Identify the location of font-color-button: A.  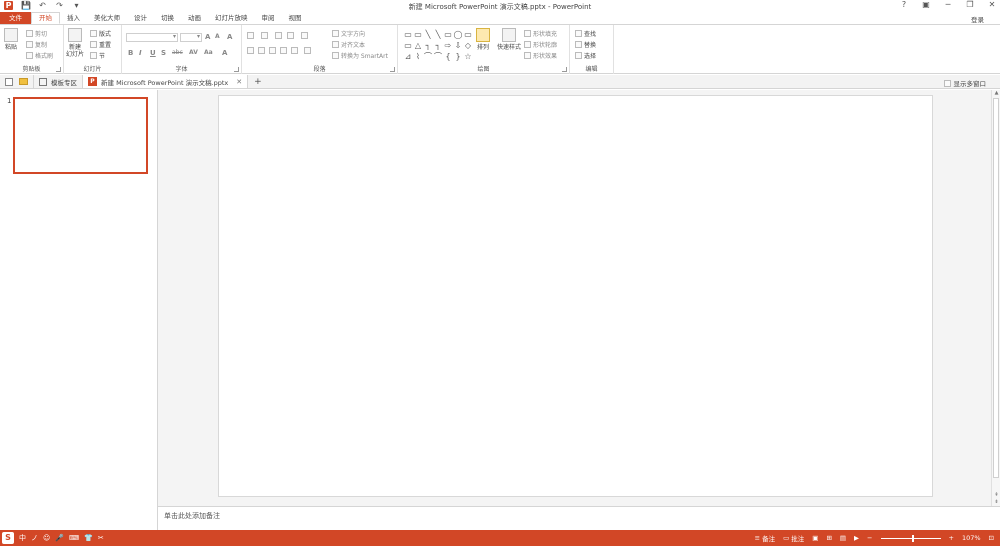
(224, 53).